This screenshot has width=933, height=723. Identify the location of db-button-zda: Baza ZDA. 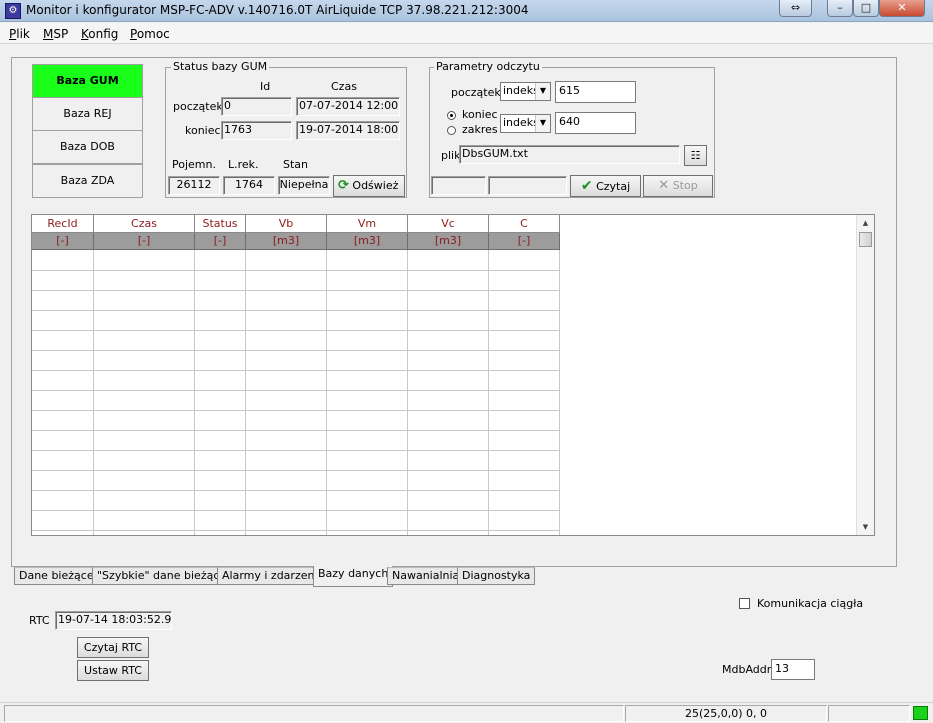
(87, 181).